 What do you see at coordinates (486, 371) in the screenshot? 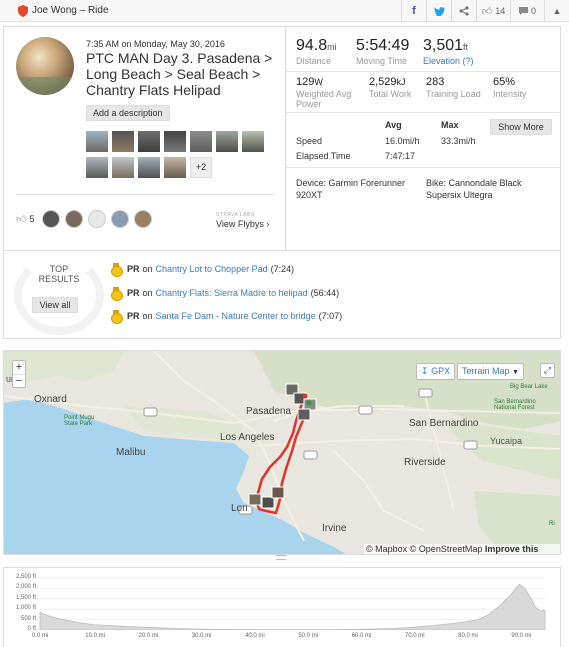
I see `map-type-label: Terrain Map` at bounding box center [486, 371].